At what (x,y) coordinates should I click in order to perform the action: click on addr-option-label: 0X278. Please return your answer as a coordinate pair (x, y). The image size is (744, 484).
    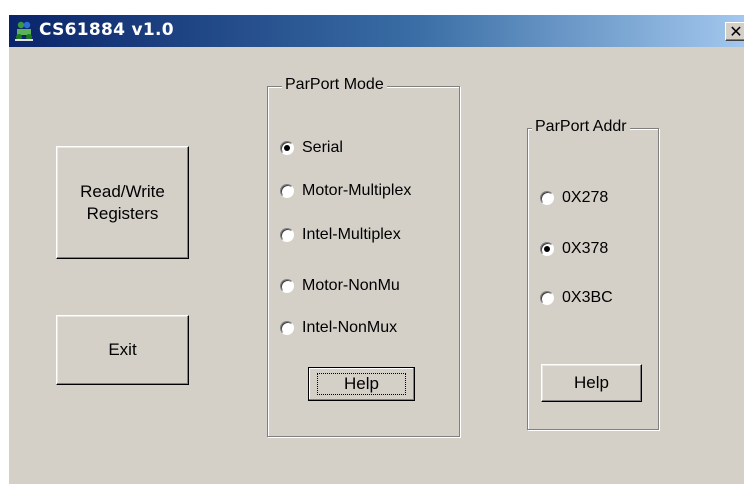
    Looking at the image, I should click on (585, 197).